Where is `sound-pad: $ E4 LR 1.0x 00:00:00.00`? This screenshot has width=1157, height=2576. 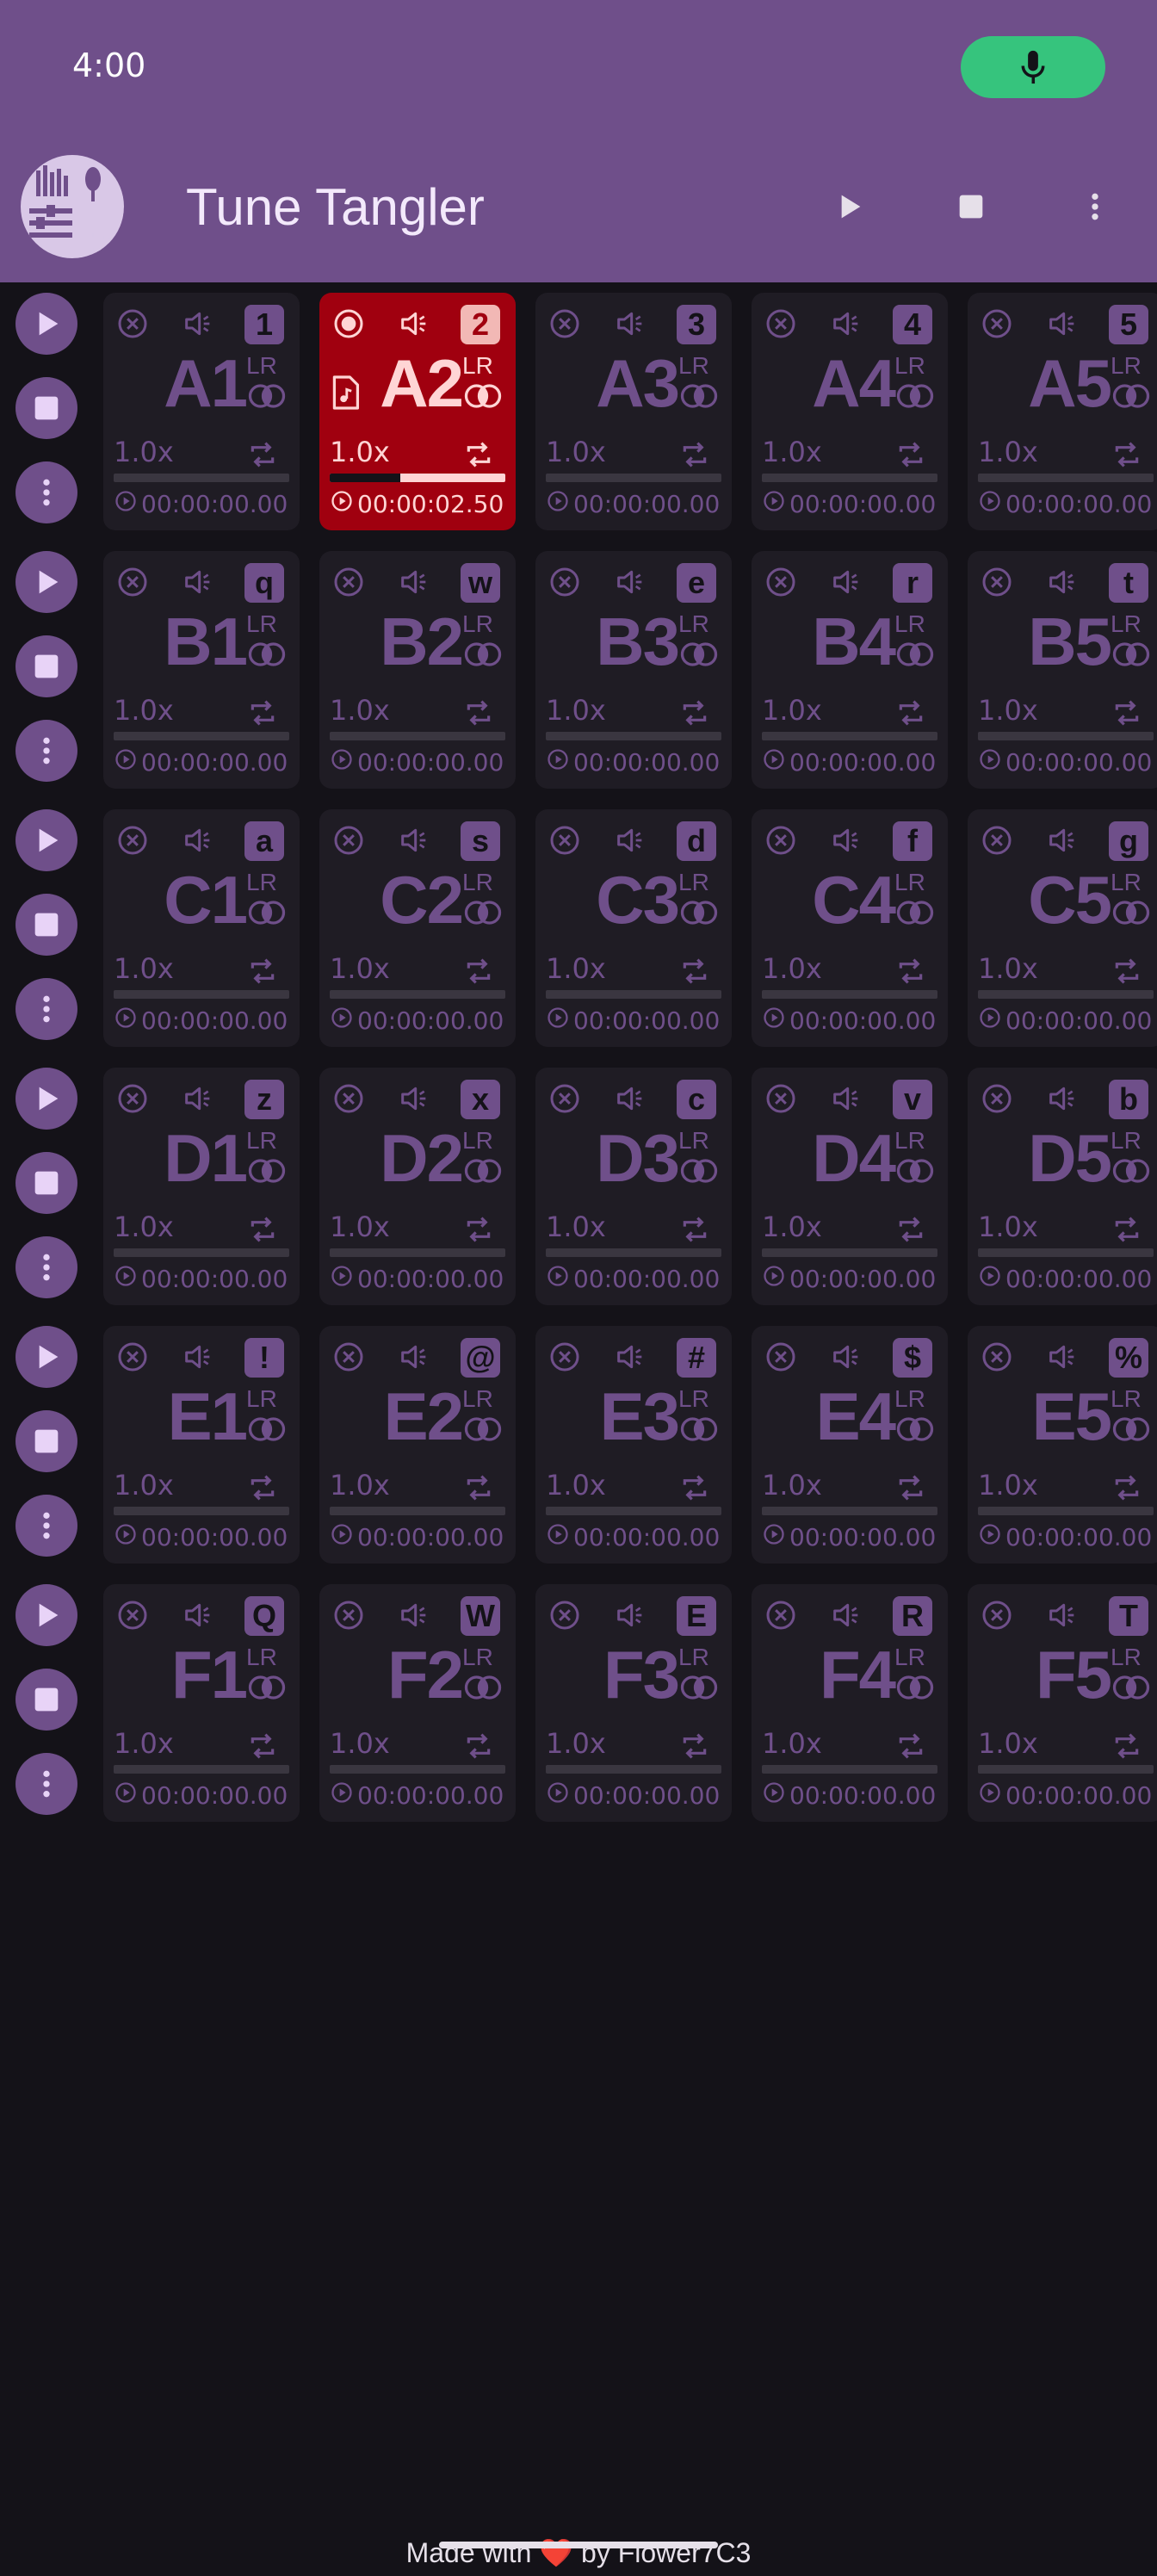
sound-pad: $ E4 LR 1.0x 00:00:00.00 is located at coordinates (850, 1445).